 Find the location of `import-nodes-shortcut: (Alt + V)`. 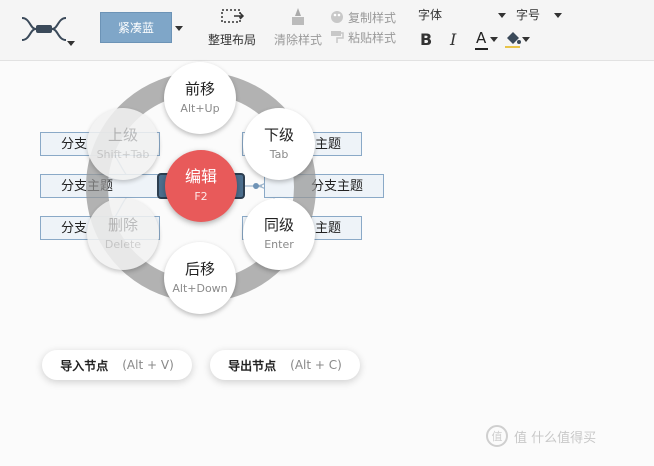

import-nodes-shortcut: (Alt + V) is located at coordinates (148, 365).